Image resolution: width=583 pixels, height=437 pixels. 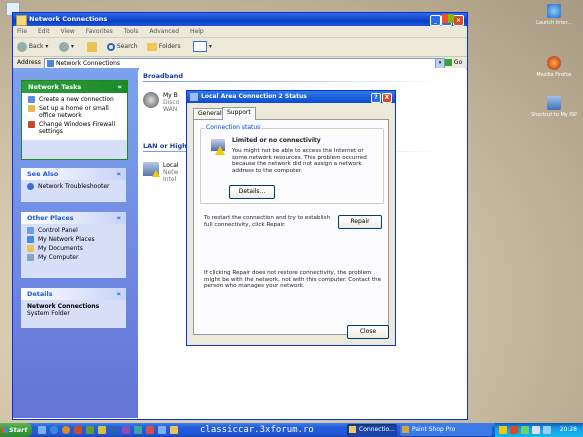 I want to click on panel-title: Details, so click(x=40, y=294).